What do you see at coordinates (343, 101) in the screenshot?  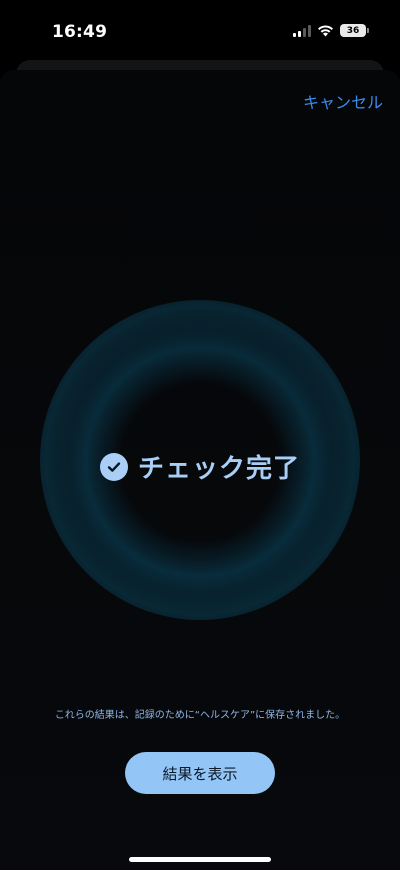 I see `cancel-button: キャンセル` at bounding box center [343, 101].